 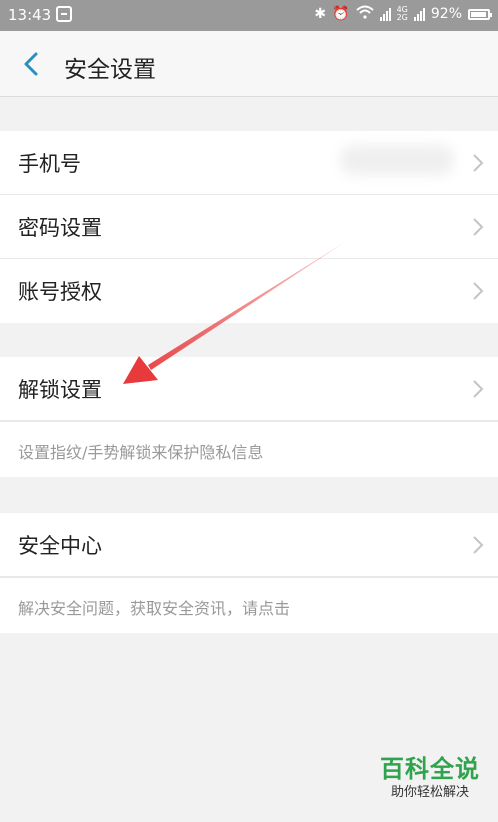 I want to click on security-center-row: 安全中心, so click(x=249, y=545).